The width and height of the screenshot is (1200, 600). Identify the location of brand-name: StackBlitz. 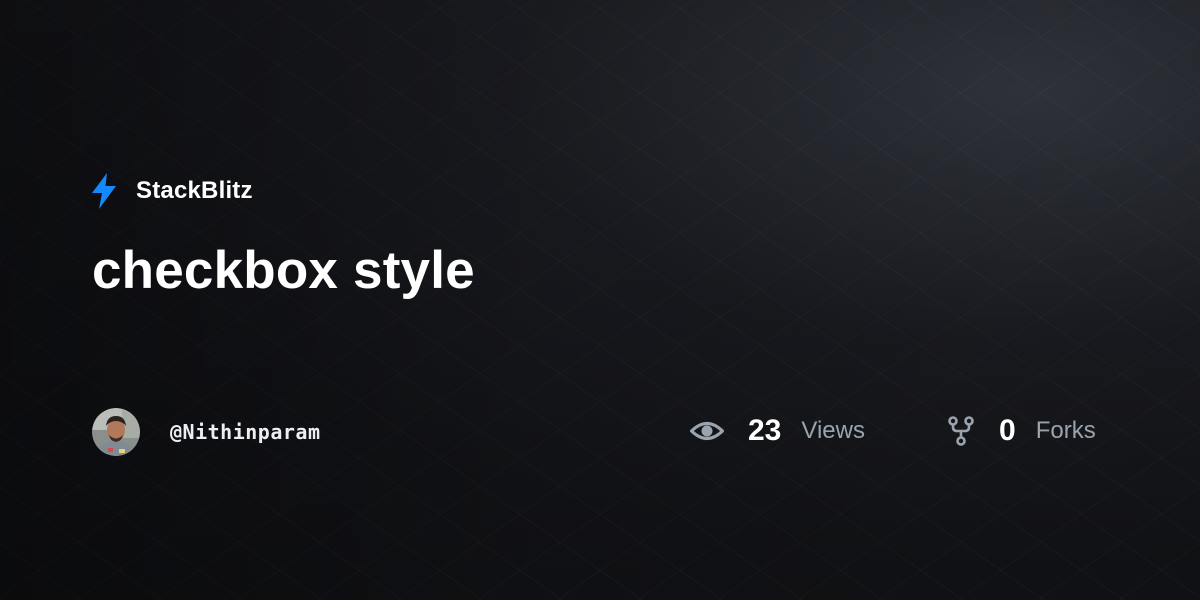
(194, 190).